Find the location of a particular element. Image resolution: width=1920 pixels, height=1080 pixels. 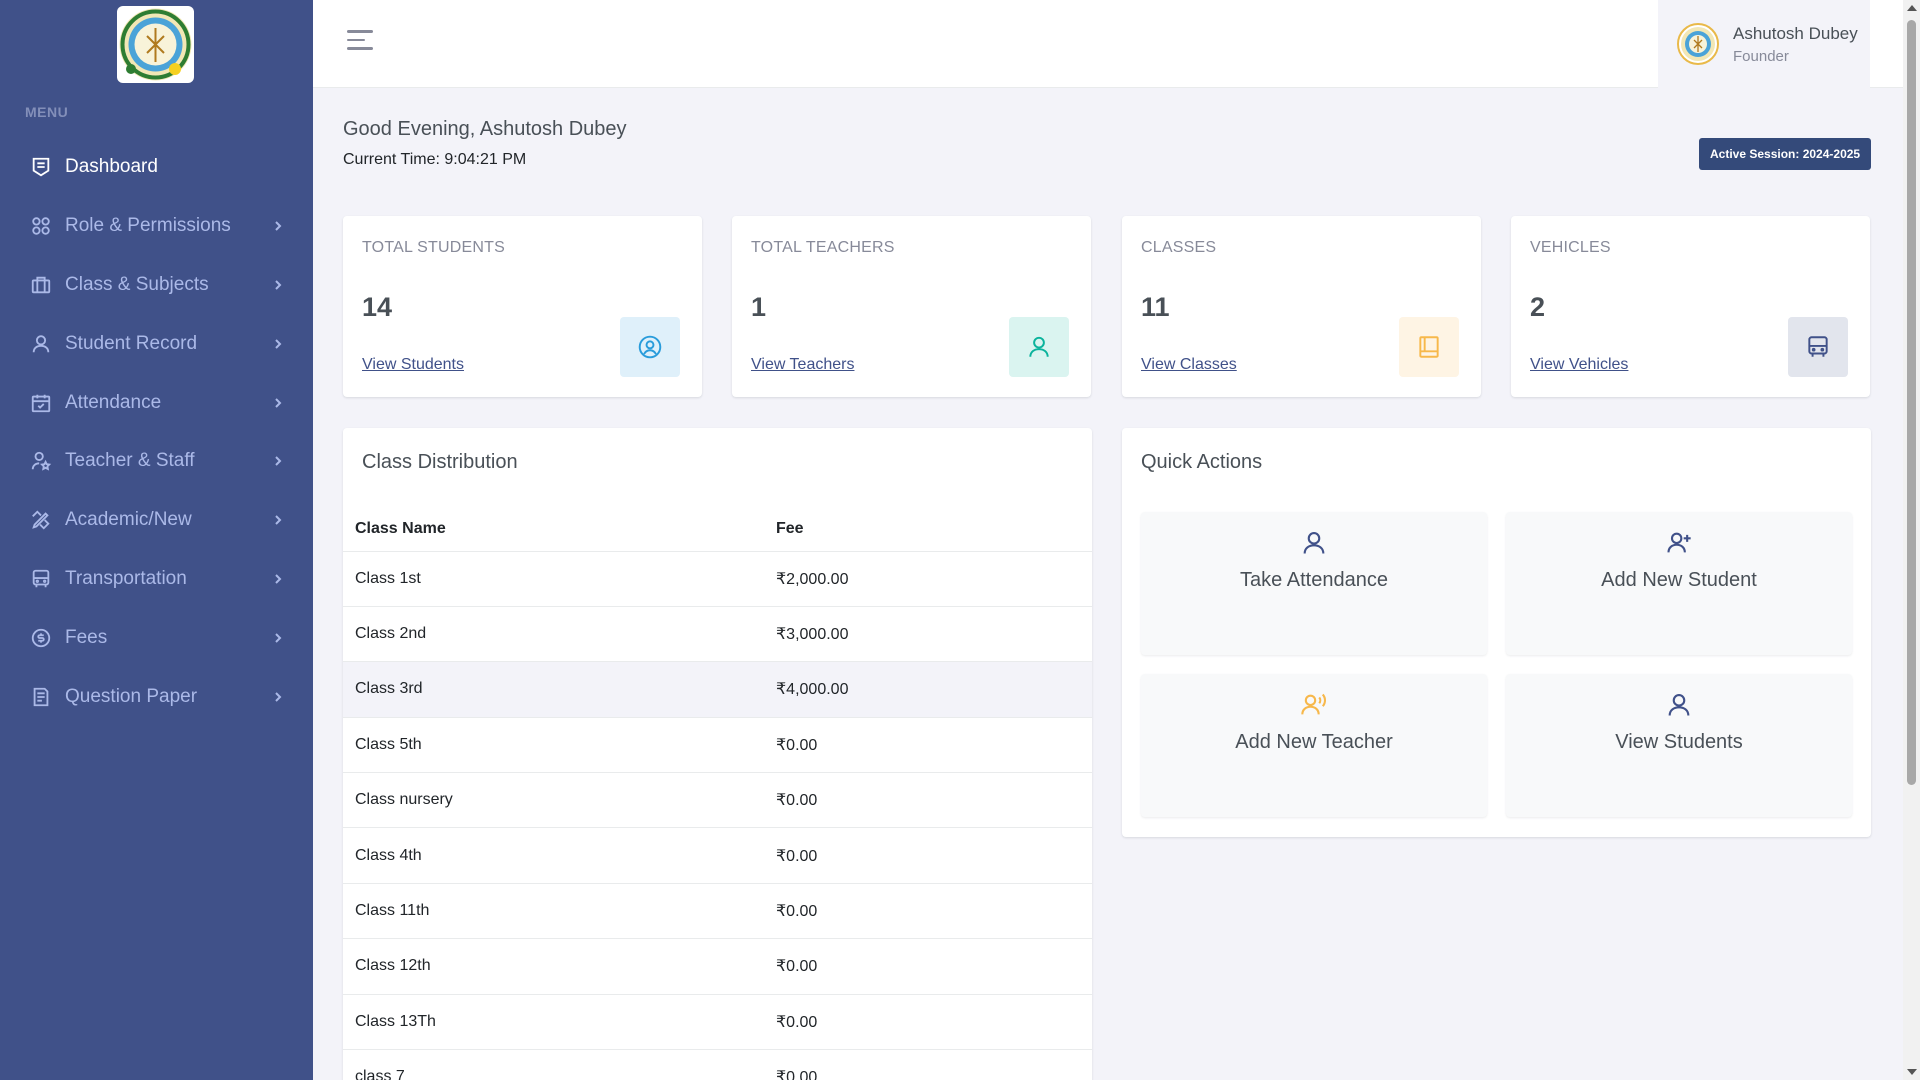

greeting-text: Good Evening, Ashutosh Dubey is located at coordinates (485, 129).